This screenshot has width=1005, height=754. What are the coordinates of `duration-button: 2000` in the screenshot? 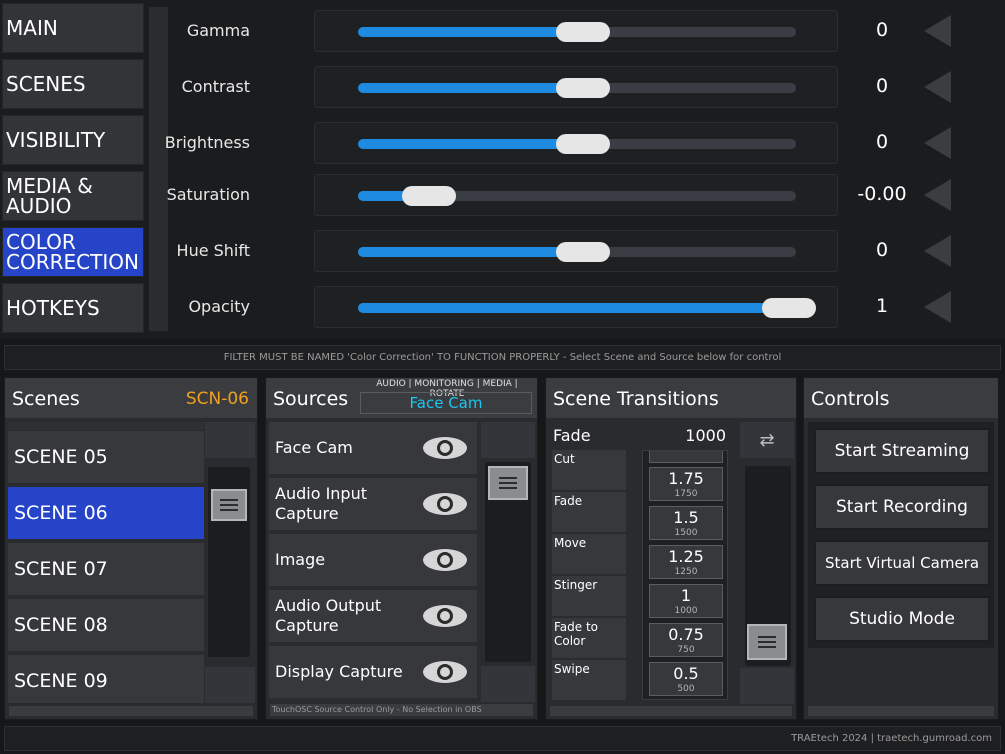 It's located at (686, 457).